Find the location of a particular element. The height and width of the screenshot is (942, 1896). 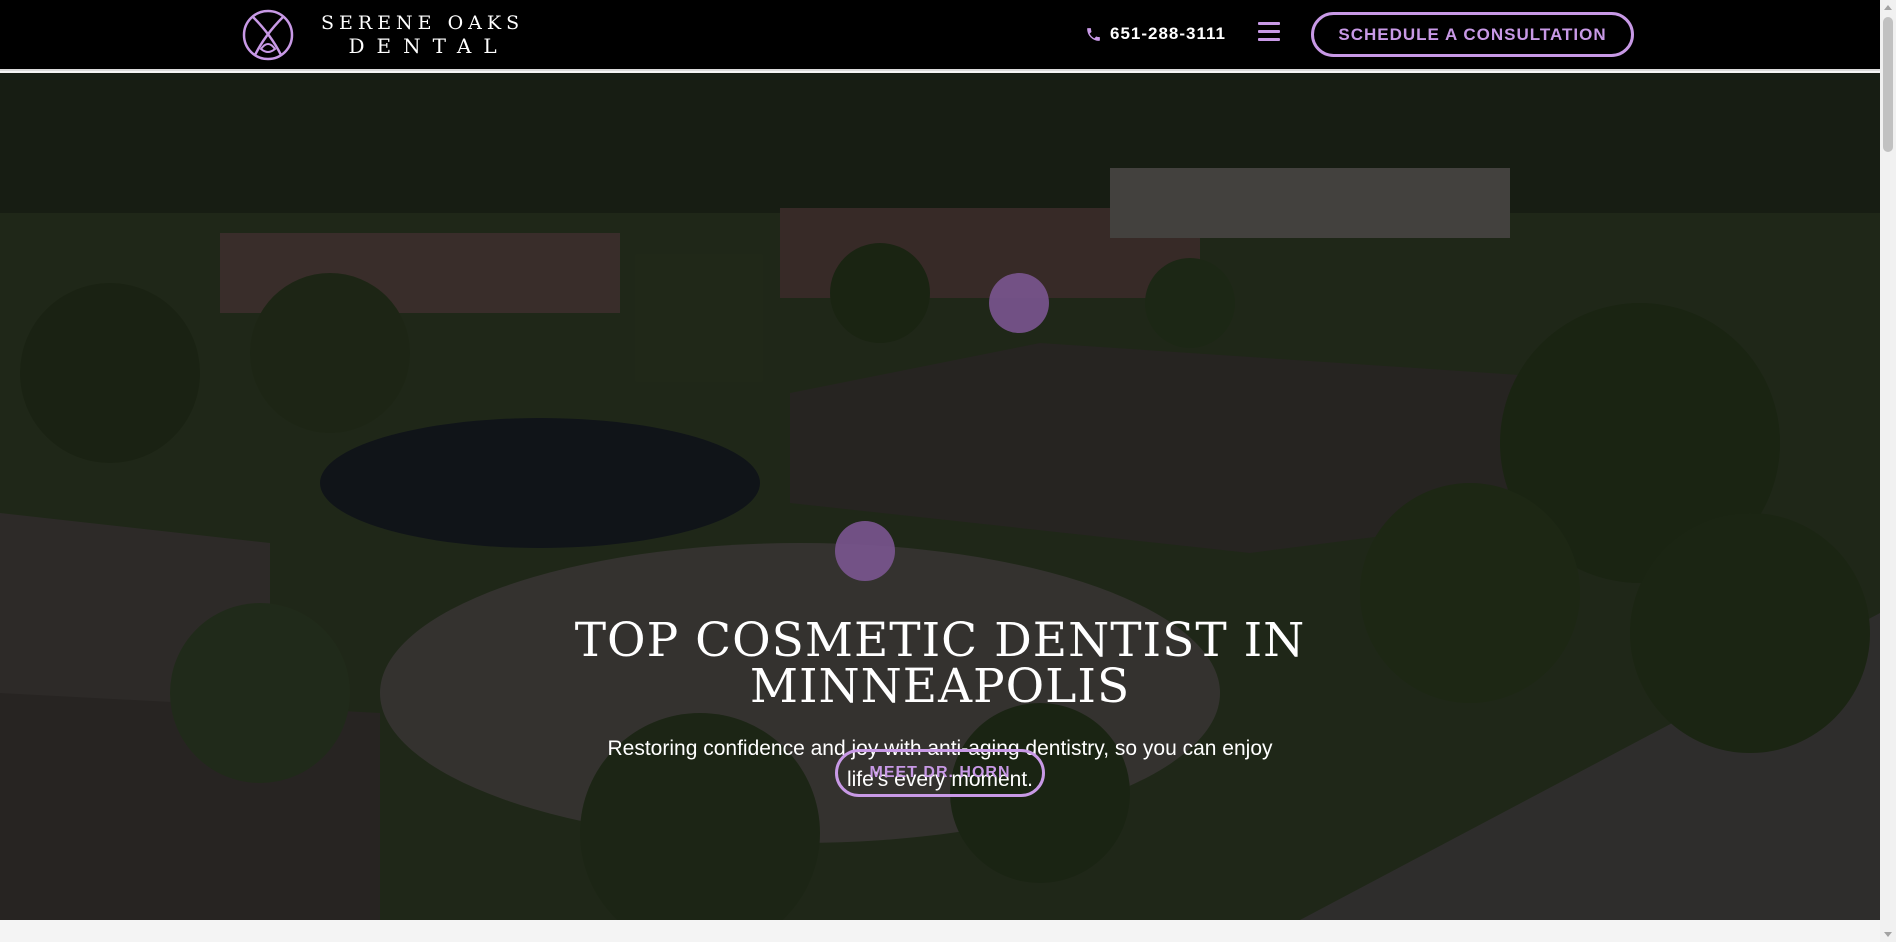

logo-line1: SERENE OAKS is located at coordinates (423, 23).